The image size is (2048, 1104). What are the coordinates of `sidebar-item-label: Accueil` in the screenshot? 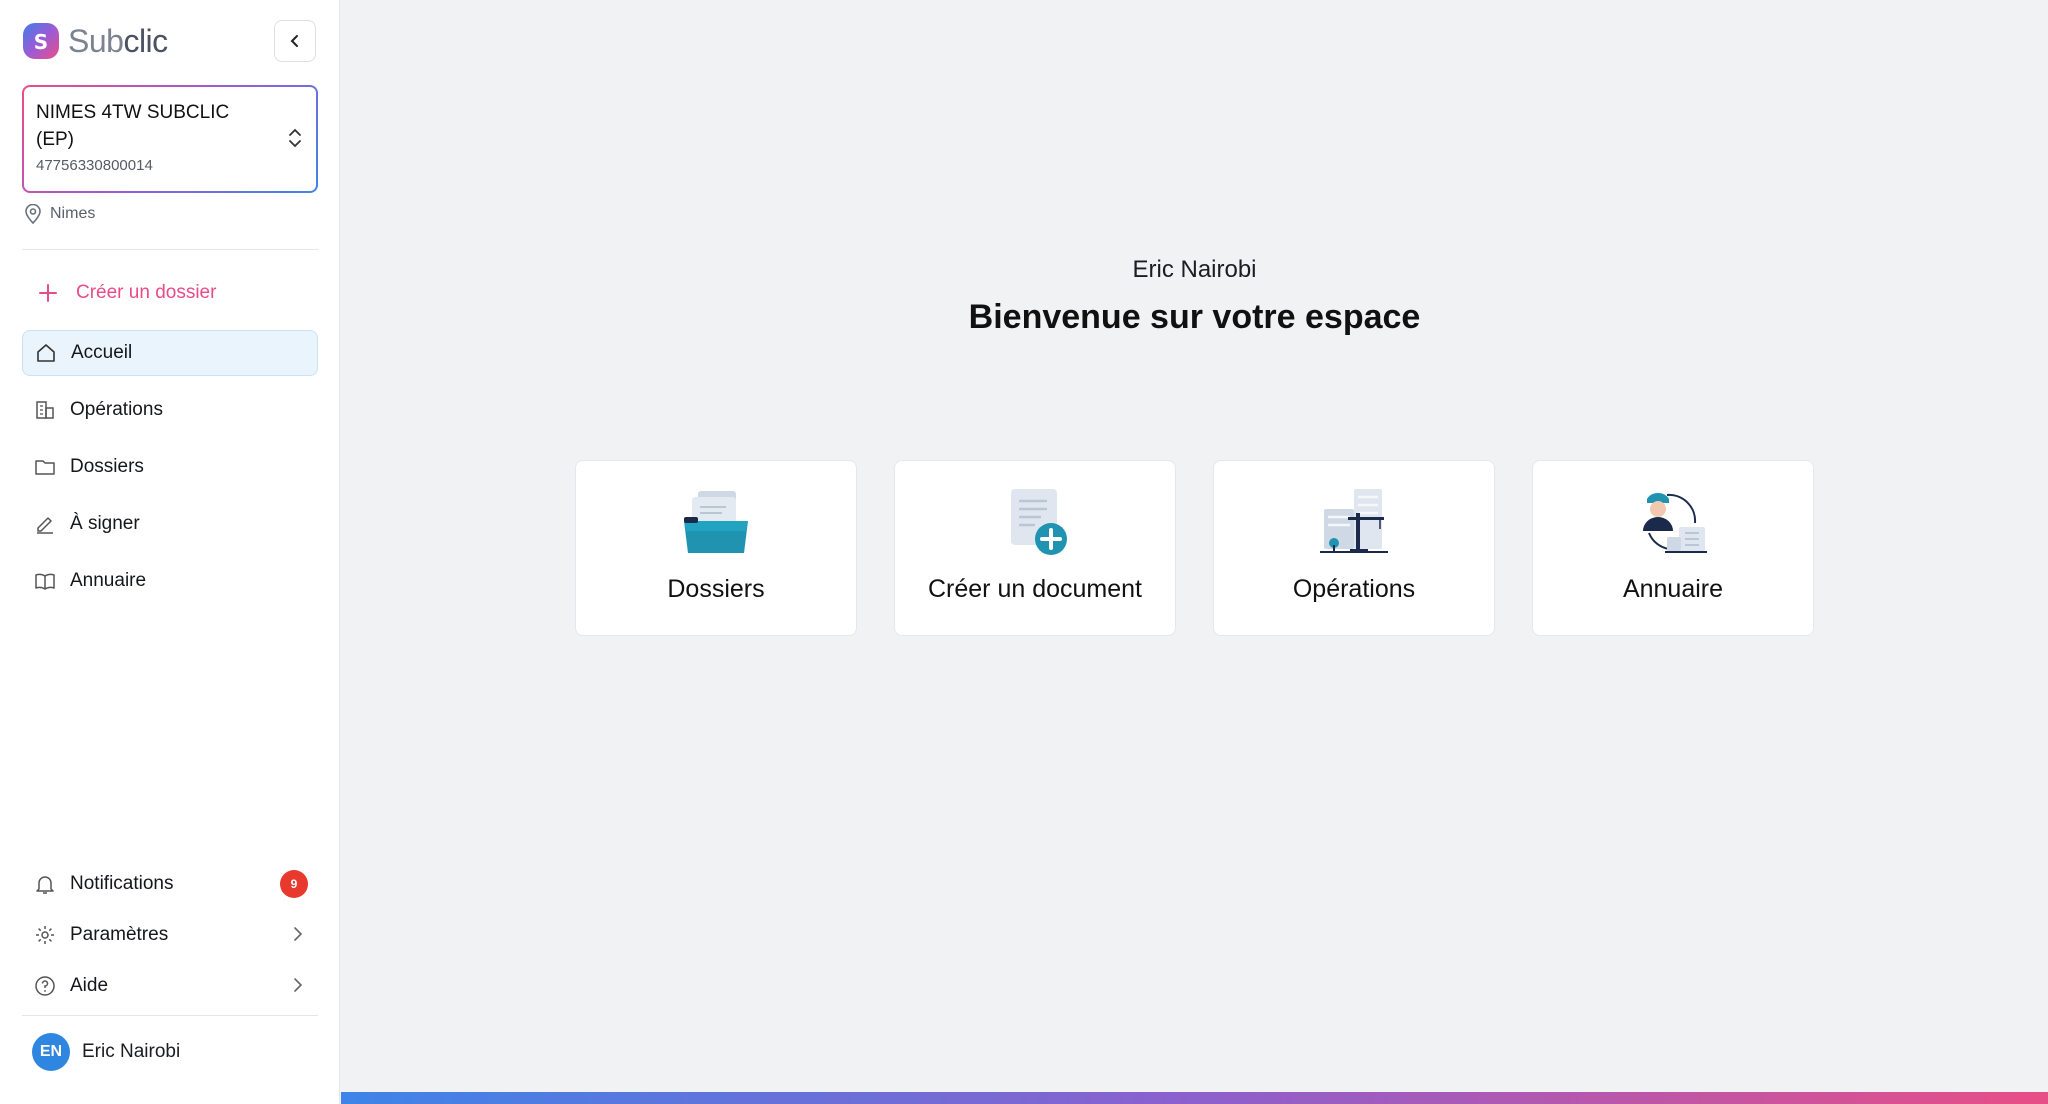 It's located at (102, 352).